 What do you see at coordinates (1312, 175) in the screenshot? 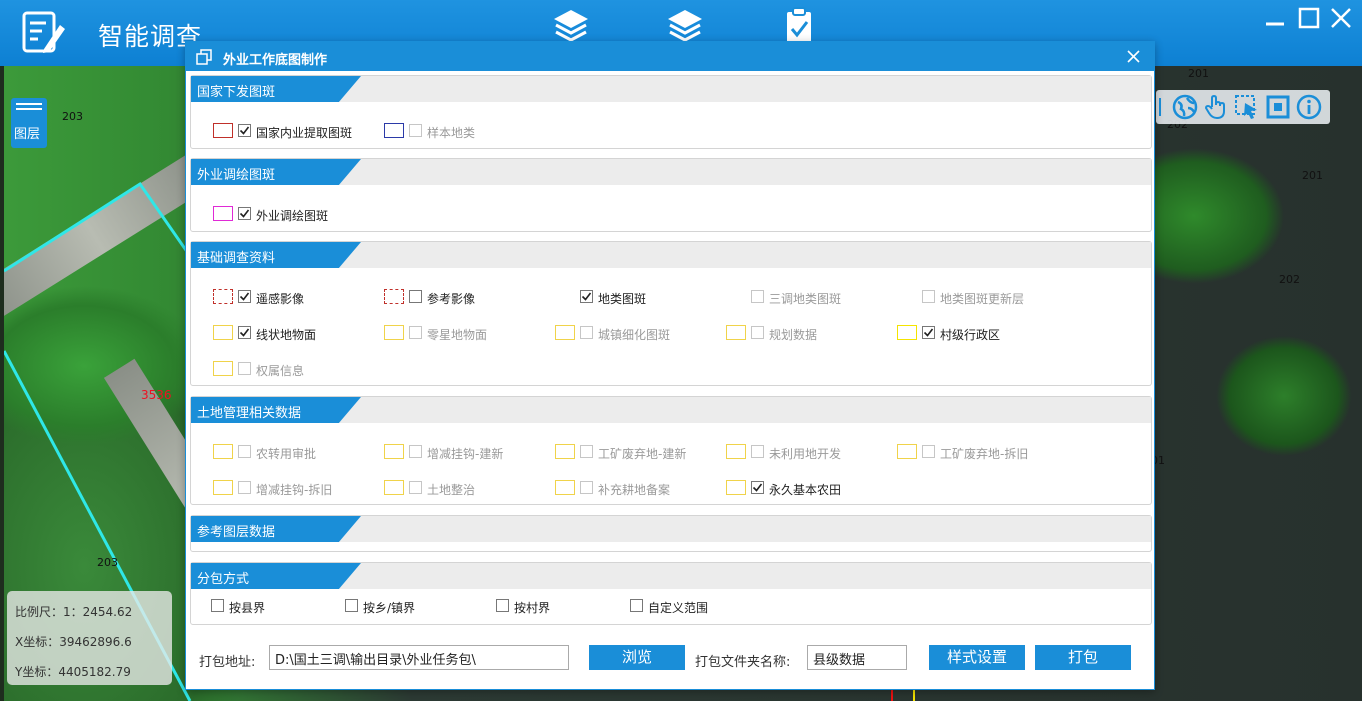
I see `map-label: 201` at bounding box center [1312, 175].